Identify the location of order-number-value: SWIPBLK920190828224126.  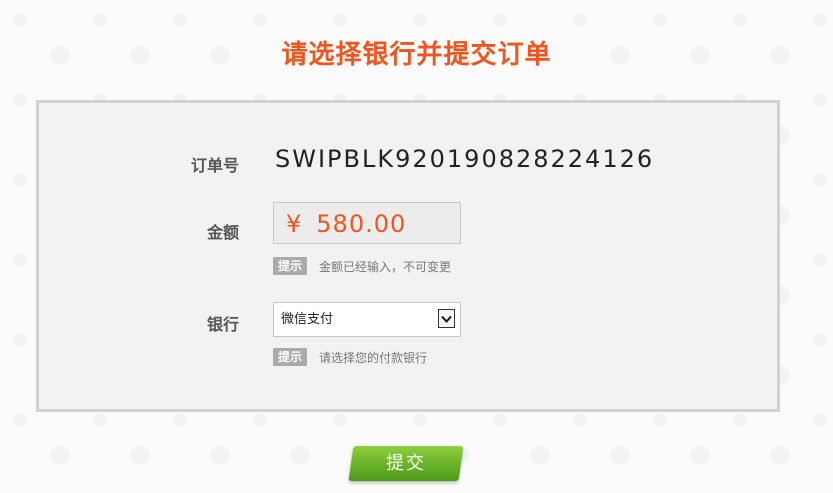
(465, 159).